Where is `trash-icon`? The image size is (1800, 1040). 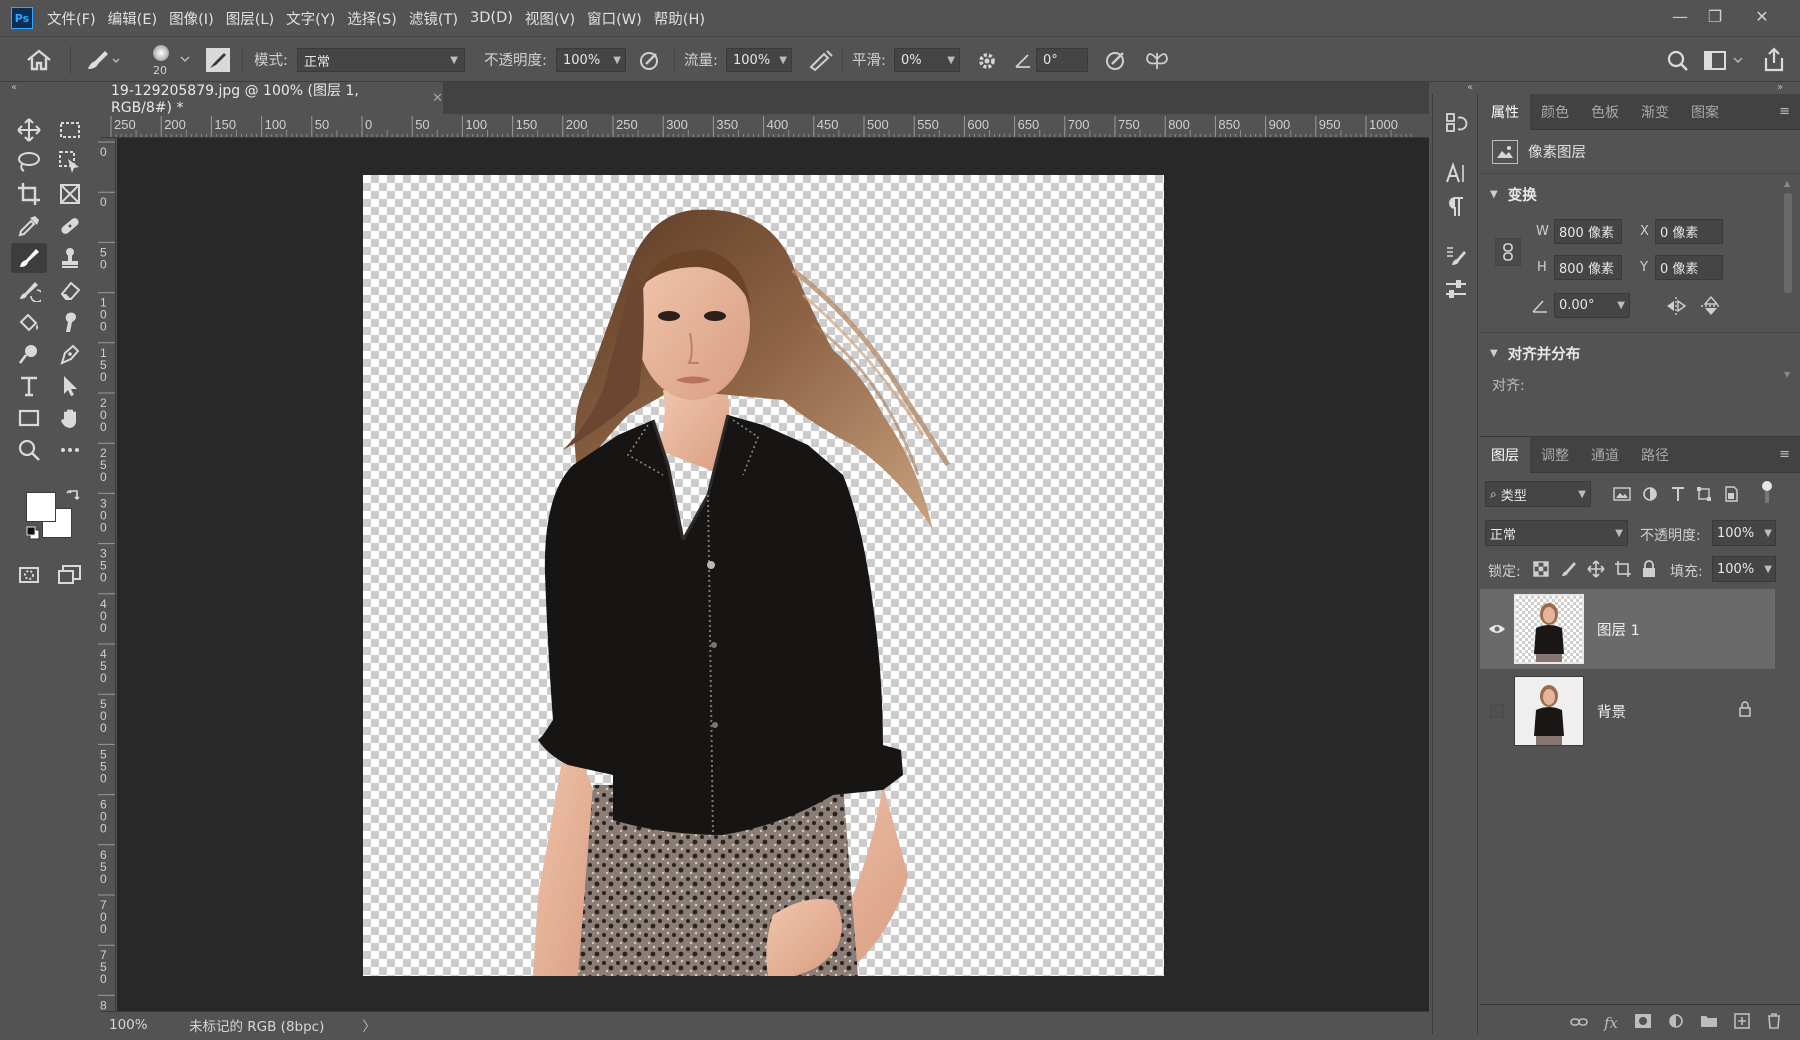
trash-icon is located at coordinates (1774, 1022).